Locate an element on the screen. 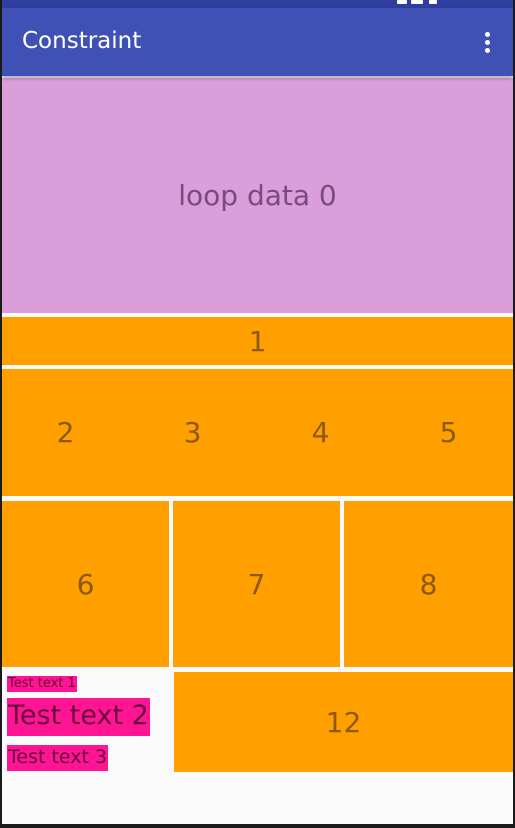 This screenshot has width=515, height=828. cell-7: 7 is located at coordinates (256, 584).